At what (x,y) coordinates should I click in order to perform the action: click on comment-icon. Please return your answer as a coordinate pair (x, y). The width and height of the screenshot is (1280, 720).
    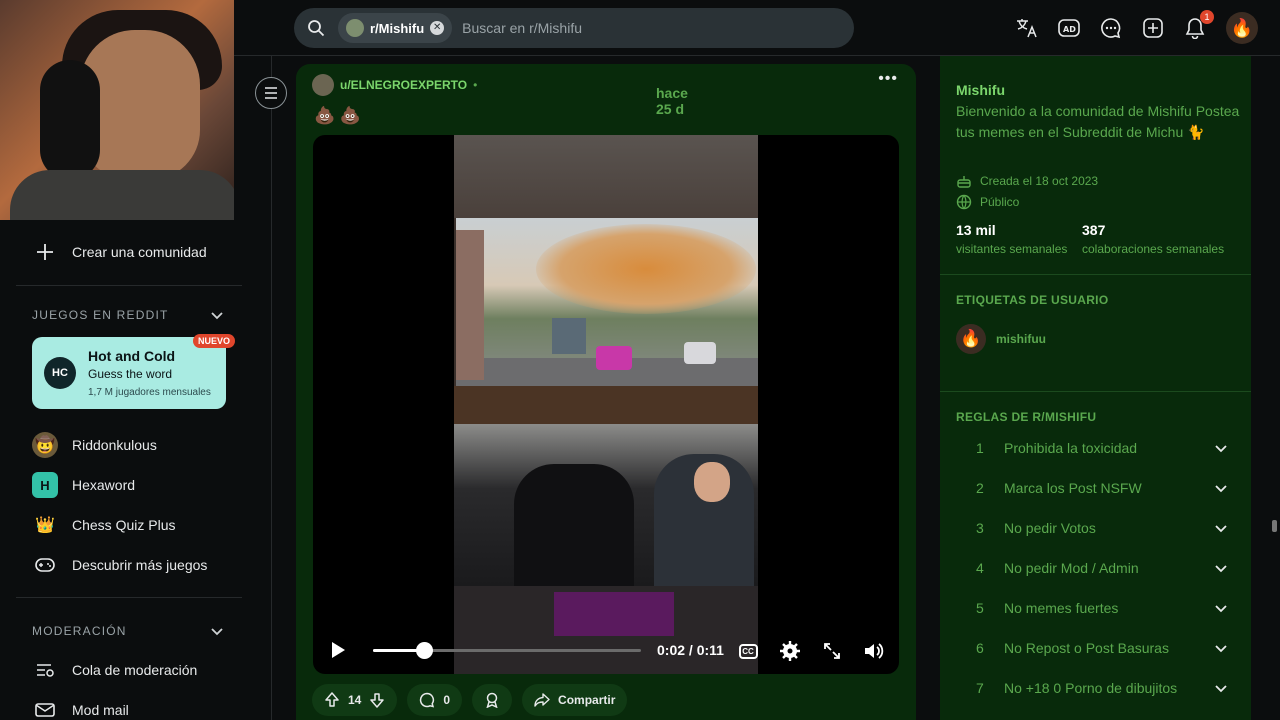
    Looking at the image, I should click on (427, 700).